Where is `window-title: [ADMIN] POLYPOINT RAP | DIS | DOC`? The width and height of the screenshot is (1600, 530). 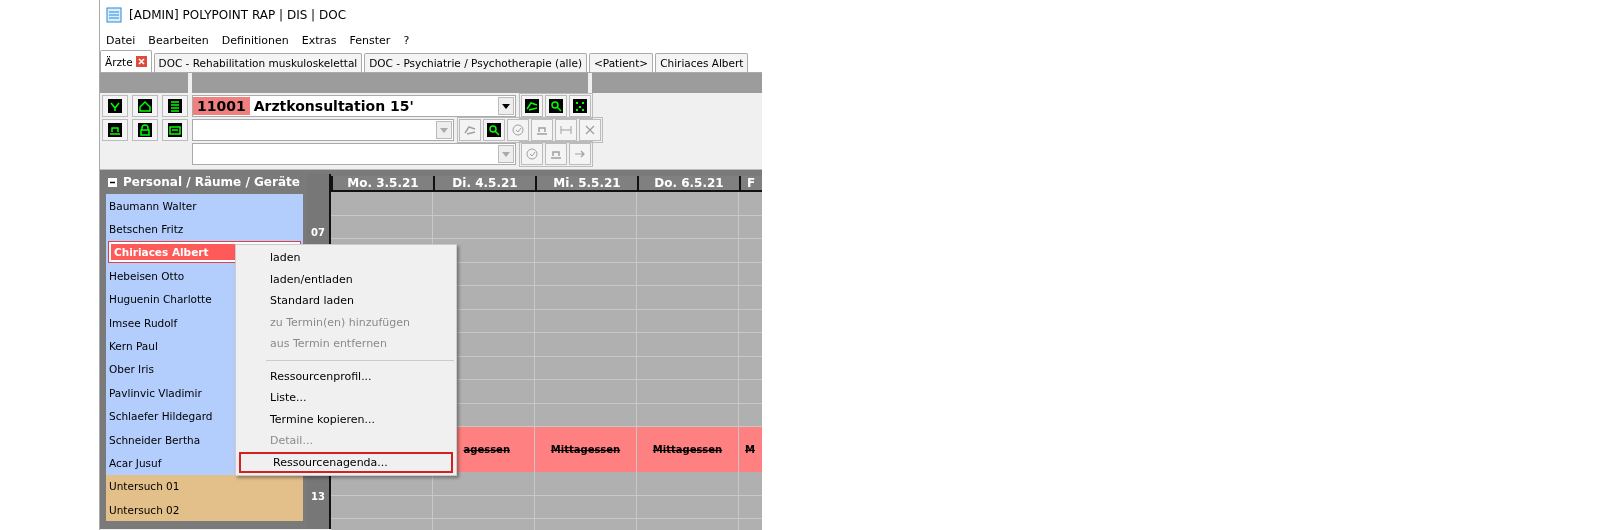 window-title: [ADMIN] POLYPOINT RAP | DIS | DOC is located at coordinates (238, 15).